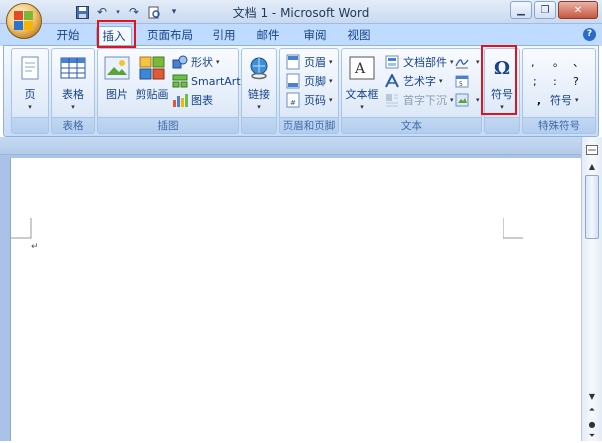 This screenshot has height=443, width=602. Describe the element at coordinates (309, 62) in the screenshot. I see `header-button: 页眉 ▾` at that location.